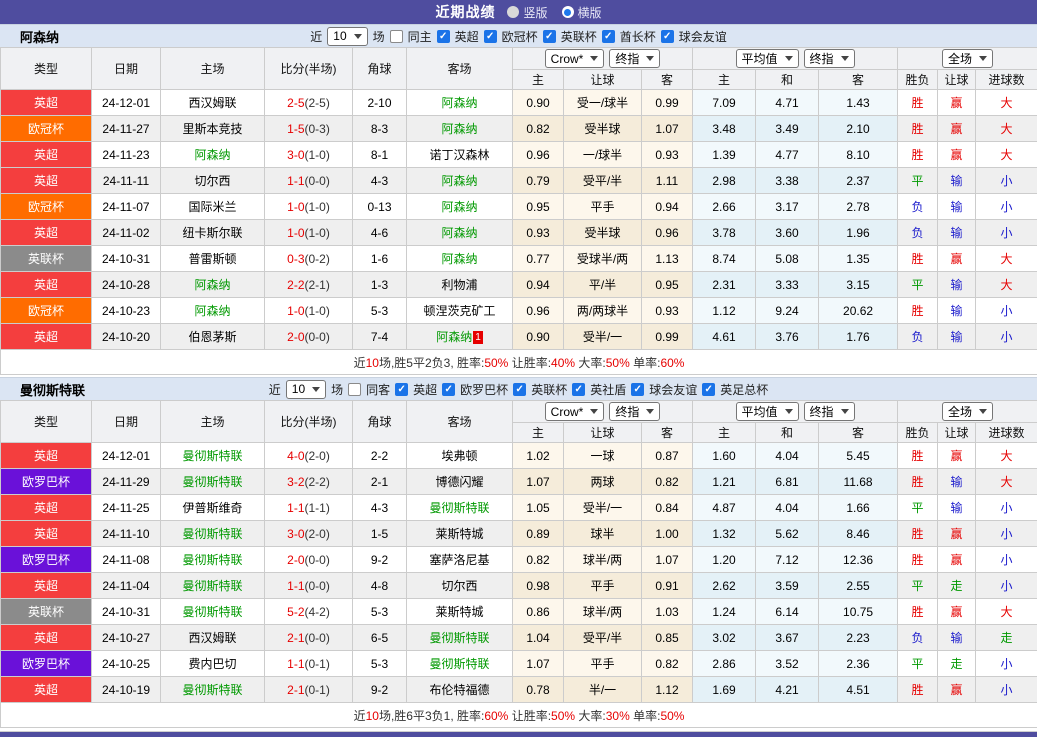 Image resolution: width=1037 pixels, height=737 pixels. What do you see at coordinates (212, 207) in the screenshot?
I see `home-team: 国际米兰` at bounding box center [212, 207].